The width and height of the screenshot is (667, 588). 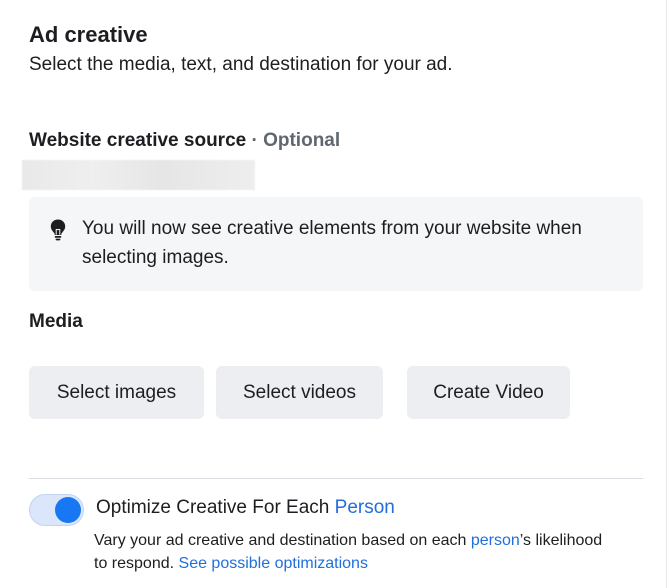 I want to click on optimize-title: Optimize Creative For Each Person, so click(x=245, y=508).